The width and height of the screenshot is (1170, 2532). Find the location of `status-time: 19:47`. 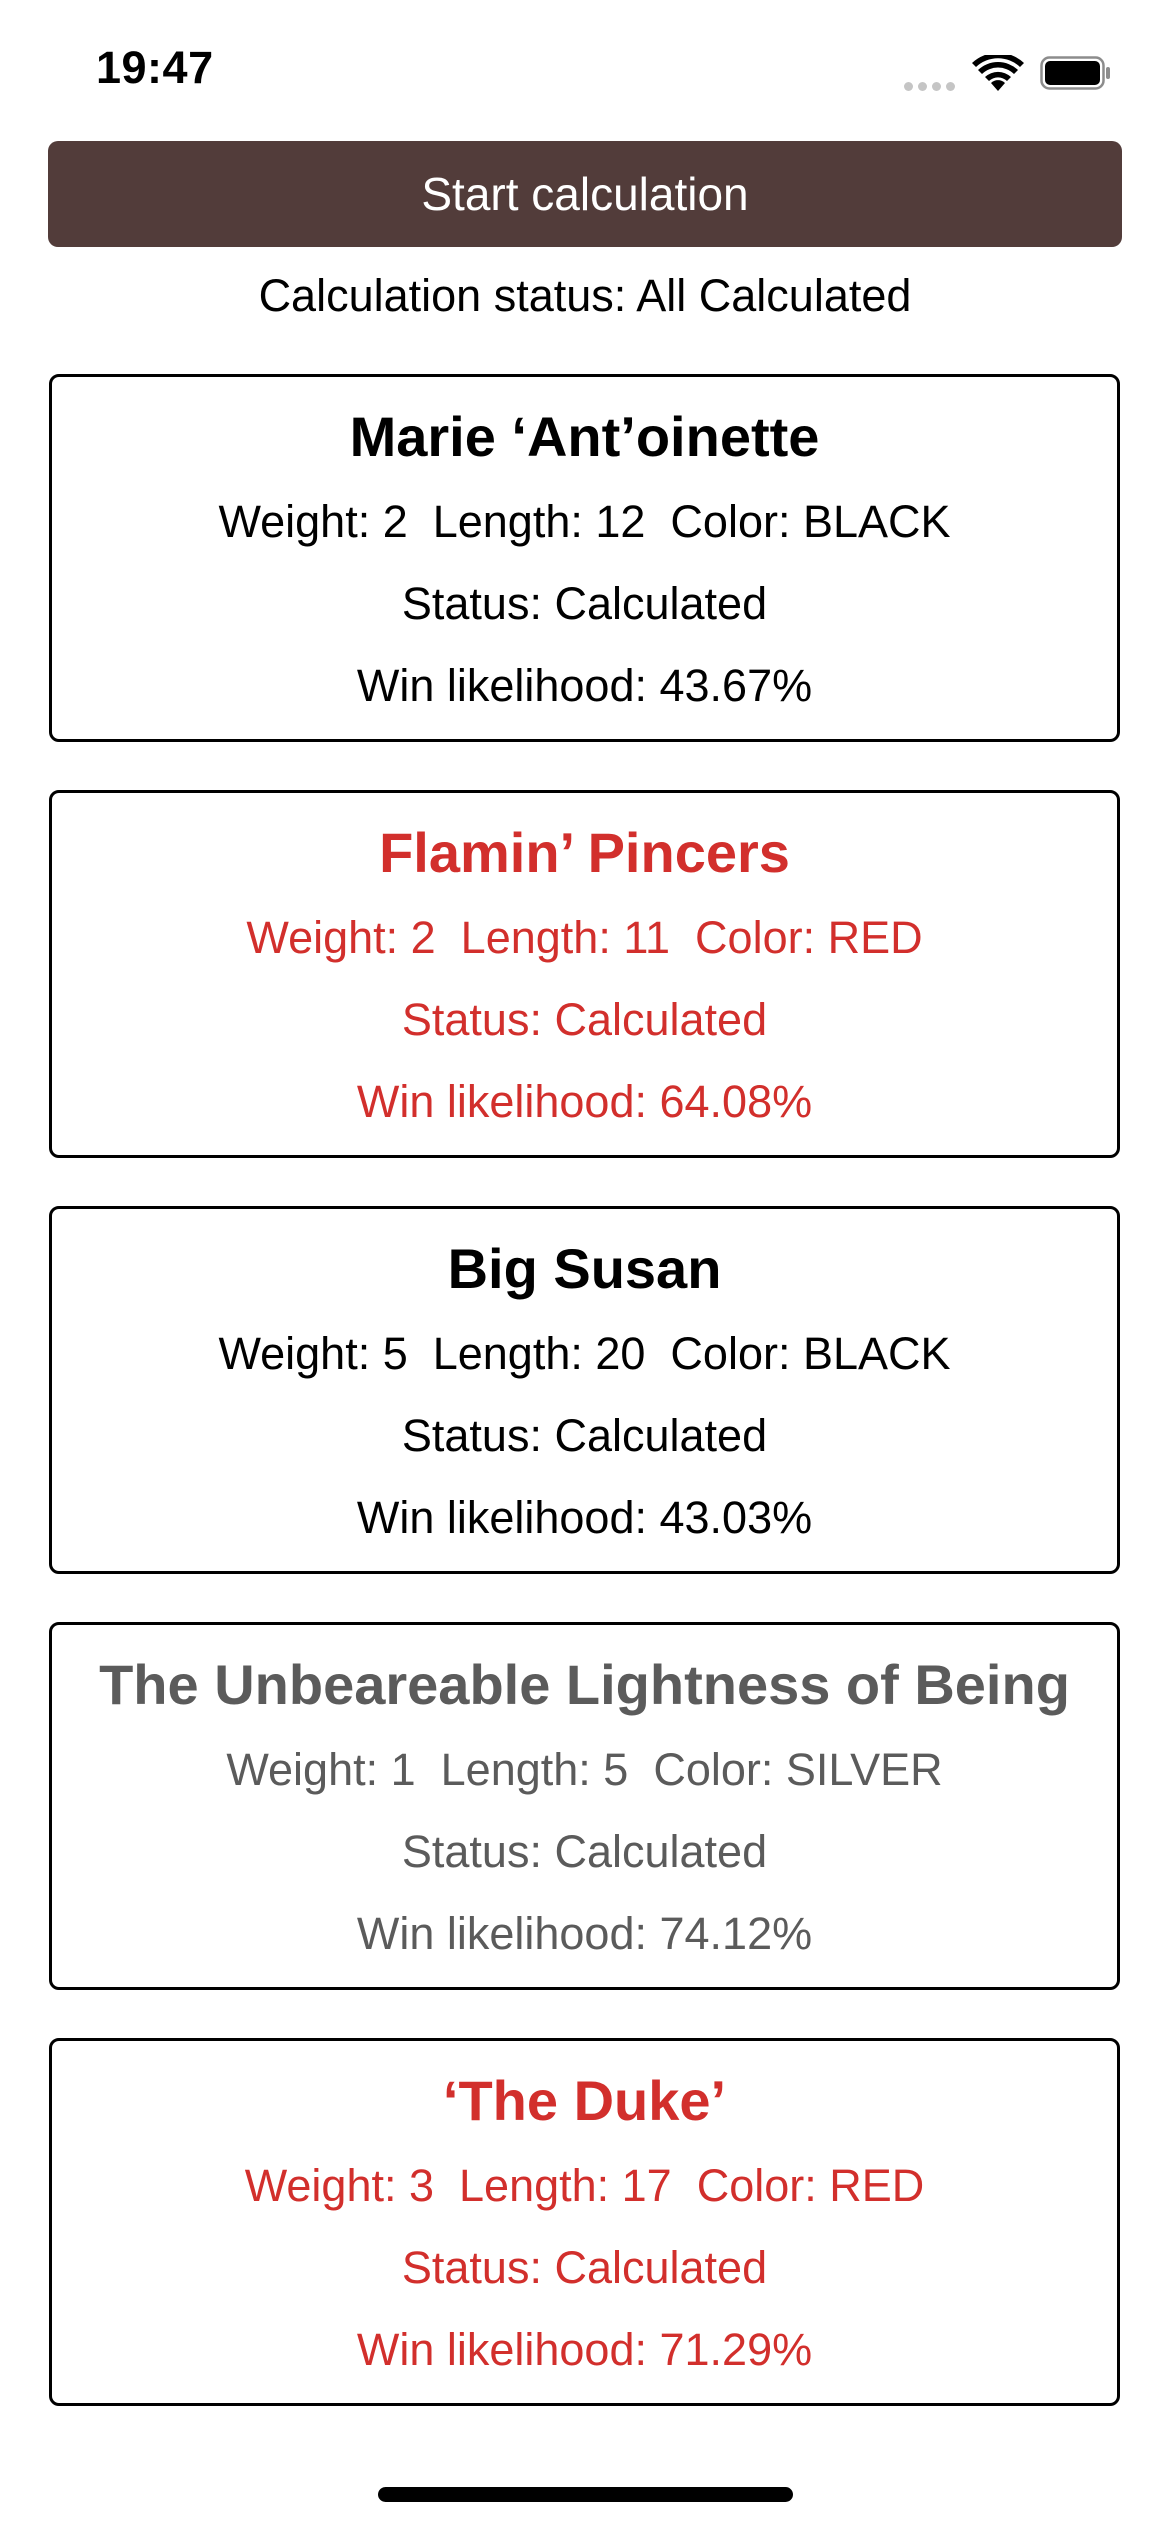

status-time: 19:47 is located at coordinates (155, 67).